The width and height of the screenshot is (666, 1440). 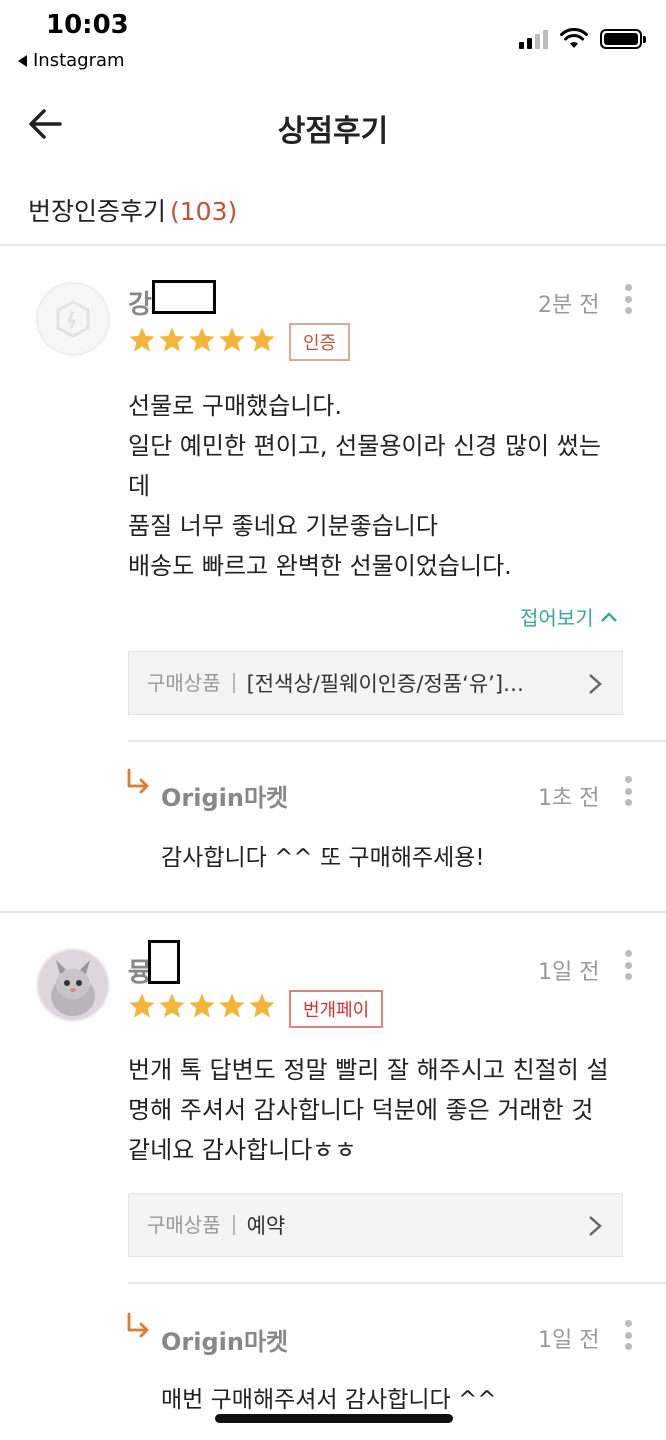 What do you see at coordinates (320, 566) in the screenshot?
I see `review-line: 배송도 빠르고 완벽한 선물이었습니다.` at bounding box center [320, 566].